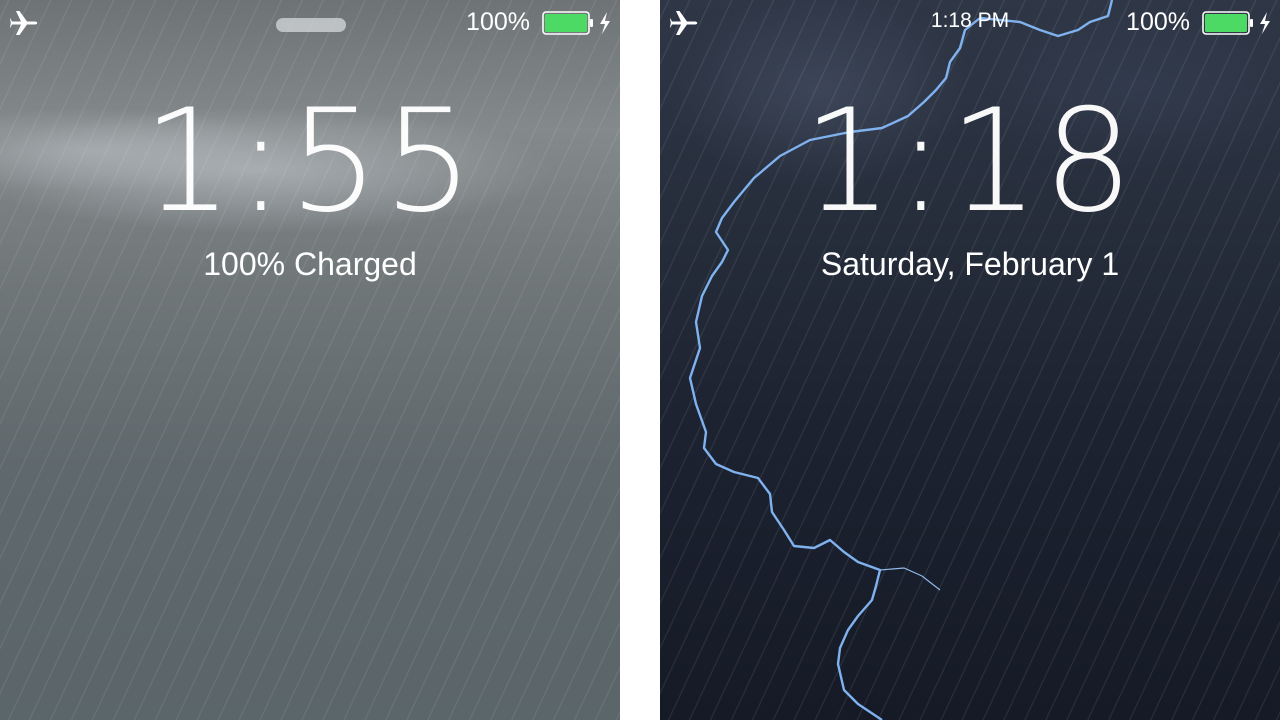 The height and width of the screenshot is (720, 1280). I want to click on status-bar: 100%, so click(310, 22).